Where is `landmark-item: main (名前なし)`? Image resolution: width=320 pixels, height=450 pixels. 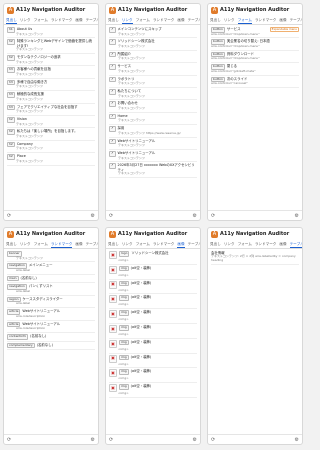 landmark-item: main (名前なし) is located at coordinates (51, 279).